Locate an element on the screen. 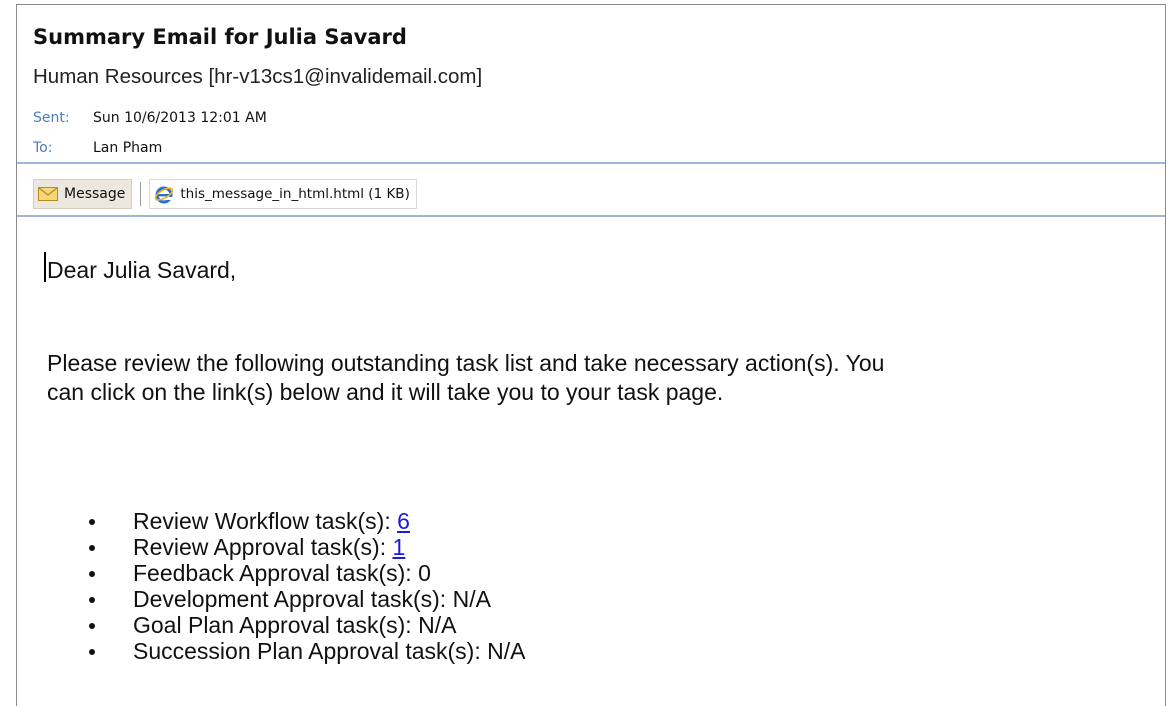 The width and height of the screenshot is (1171, 706). task-item: Review Workflow task(s): 6 is located at coordinates (286, 521).